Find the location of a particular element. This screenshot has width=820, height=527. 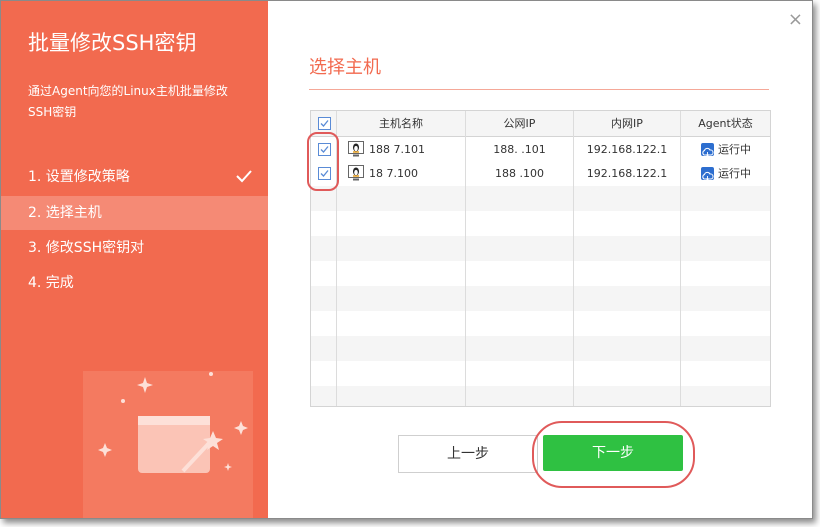

step-finish: 4. 完成 is located at coordinates (134, 283).